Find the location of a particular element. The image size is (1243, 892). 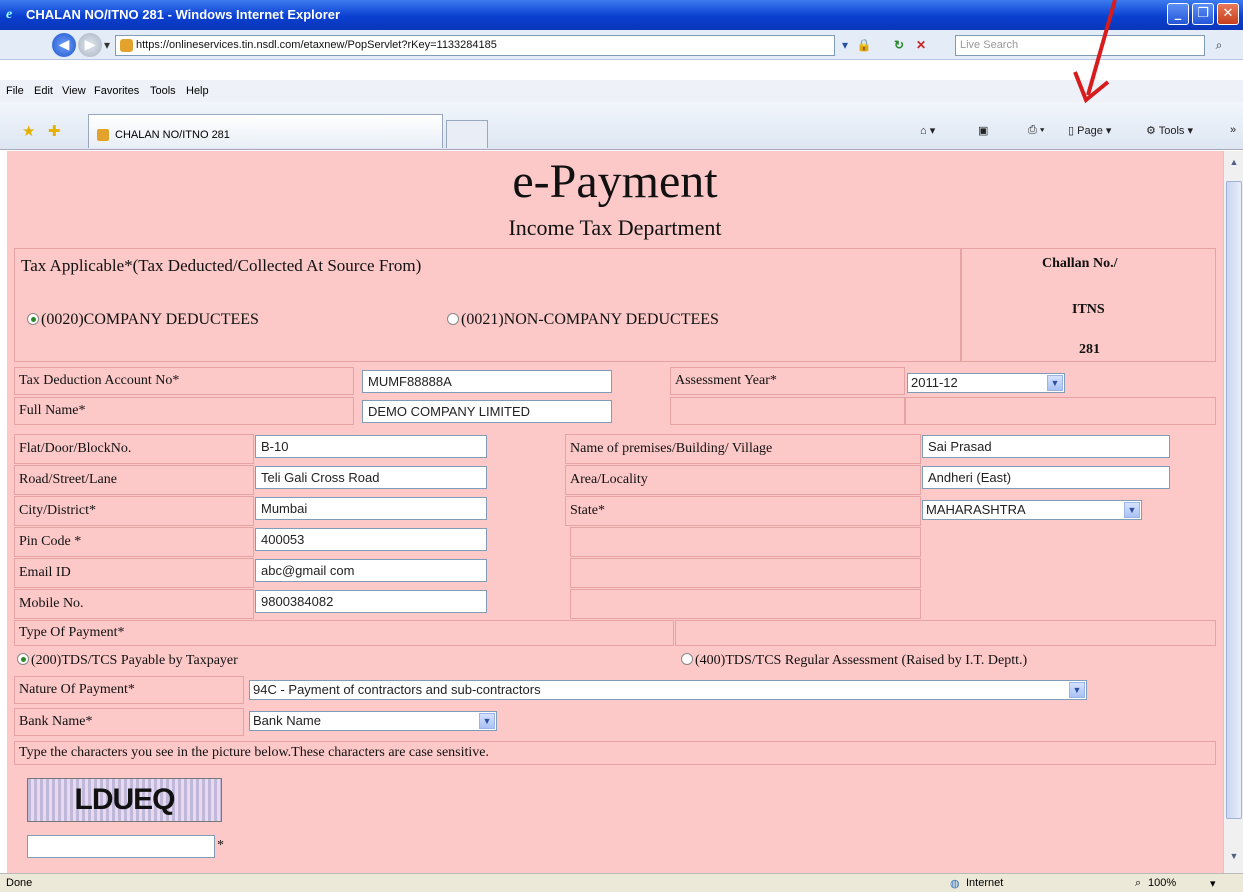

tan-input: MUMF88888A is located at coordinates (487, 381).